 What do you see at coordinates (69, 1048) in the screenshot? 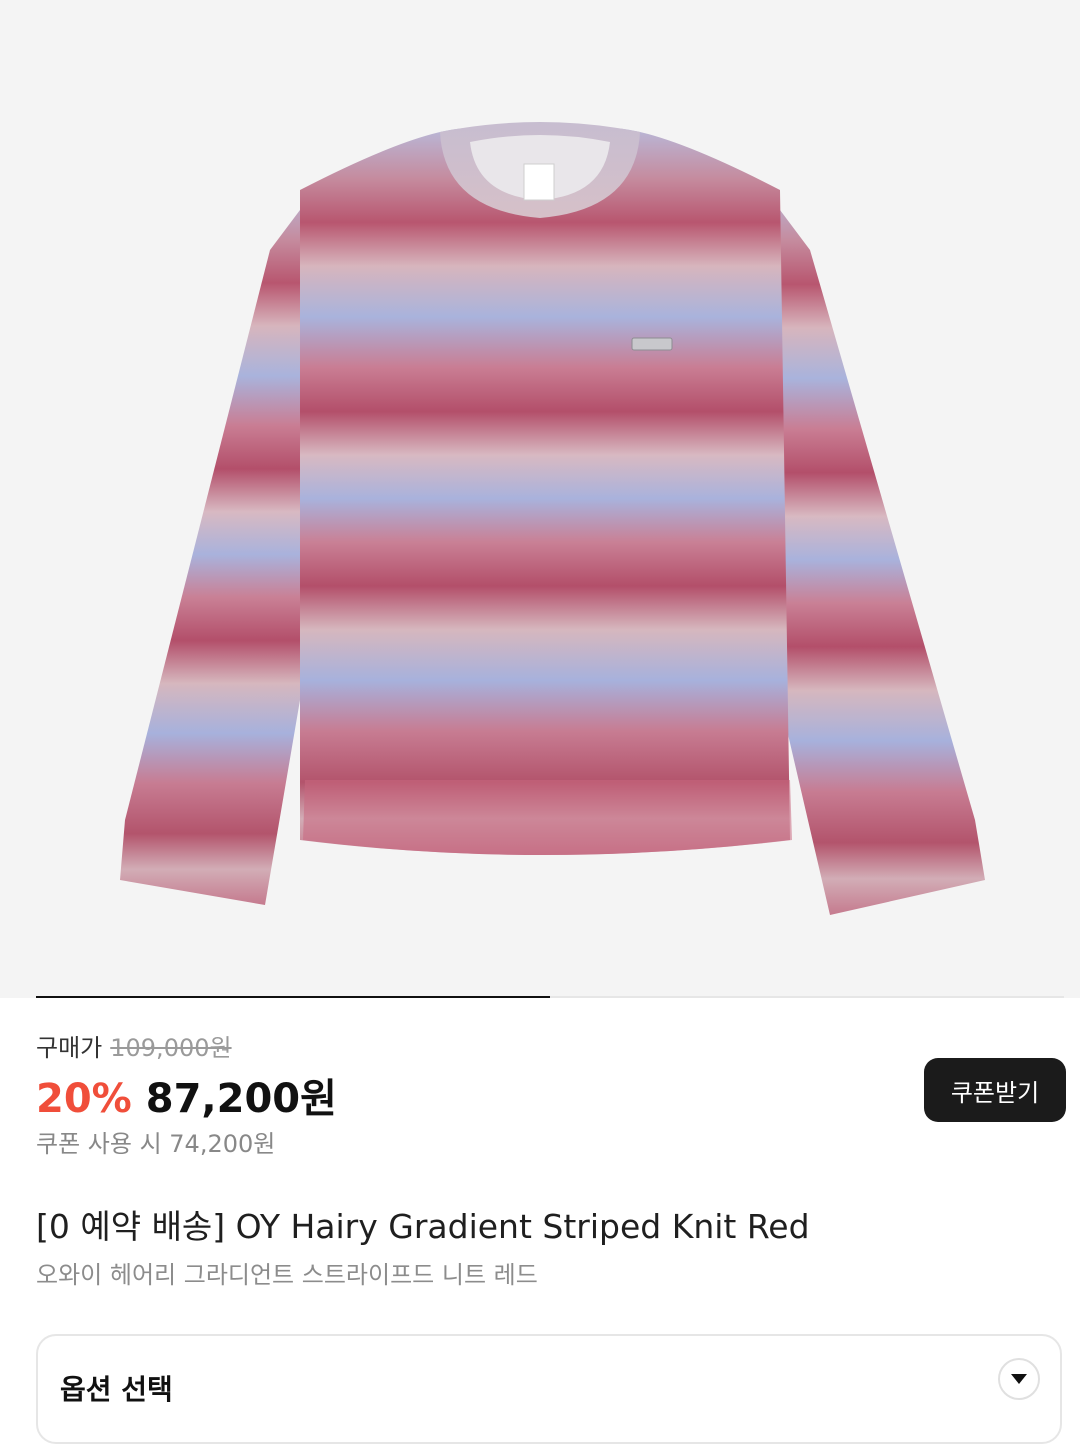
I see `price-label: 구매가` at bounding box center [69, 1048].